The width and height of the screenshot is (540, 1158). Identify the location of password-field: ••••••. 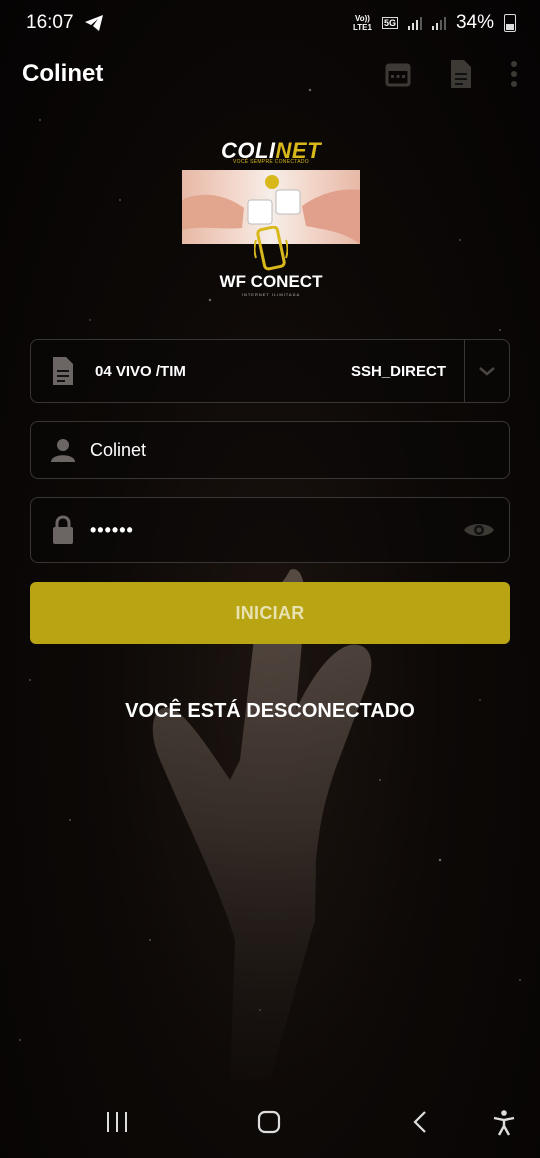
(270, 530).